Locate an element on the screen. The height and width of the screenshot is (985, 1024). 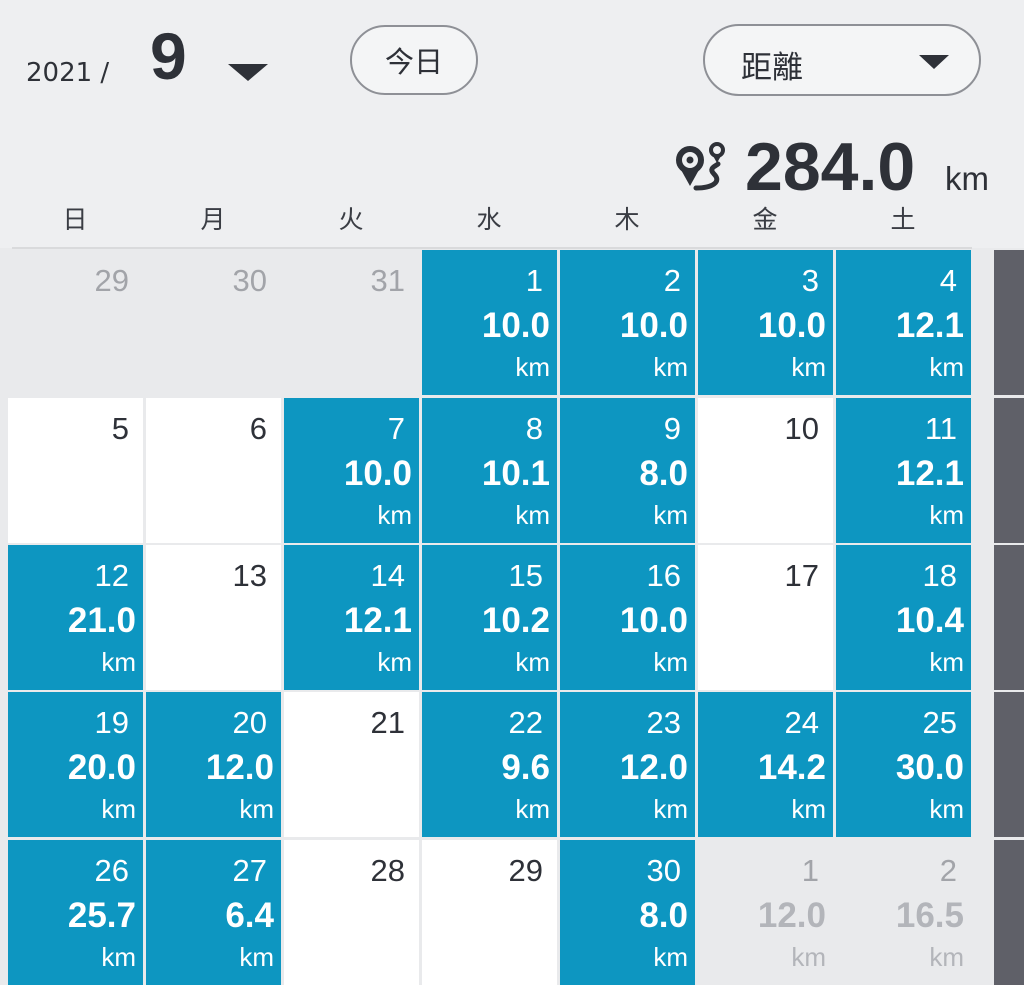
calendar-day-cell: 26 25.7 km is located at coordinates (75, 912).